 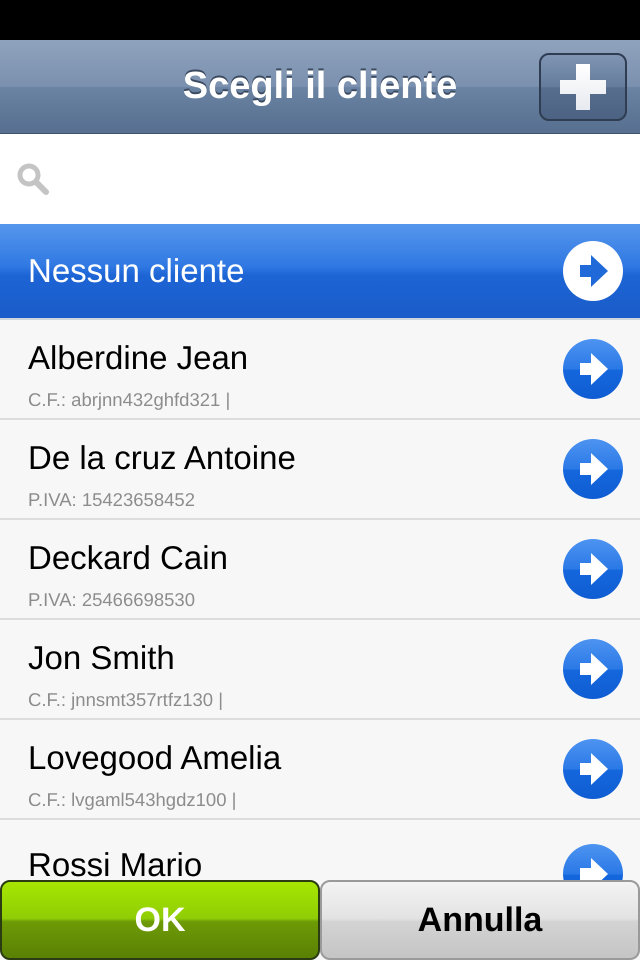 I want to click on client-tax-code: C.F.: lvgaml543hgdz100 |, so click(x=132, y=800).